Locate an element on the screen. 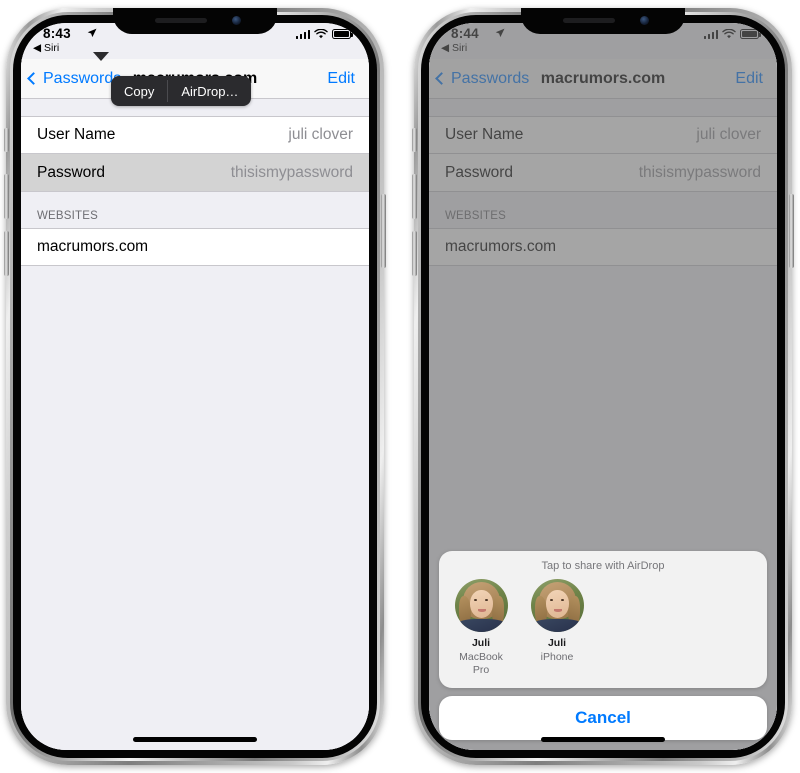  row-label: User Name is located at coordinates (76, 134).